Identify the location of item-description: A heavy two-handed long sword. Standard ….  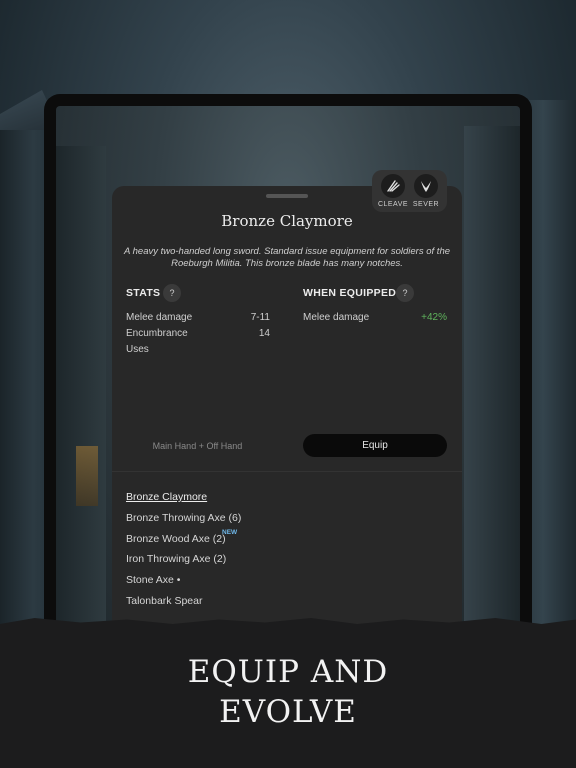
(287, 257).